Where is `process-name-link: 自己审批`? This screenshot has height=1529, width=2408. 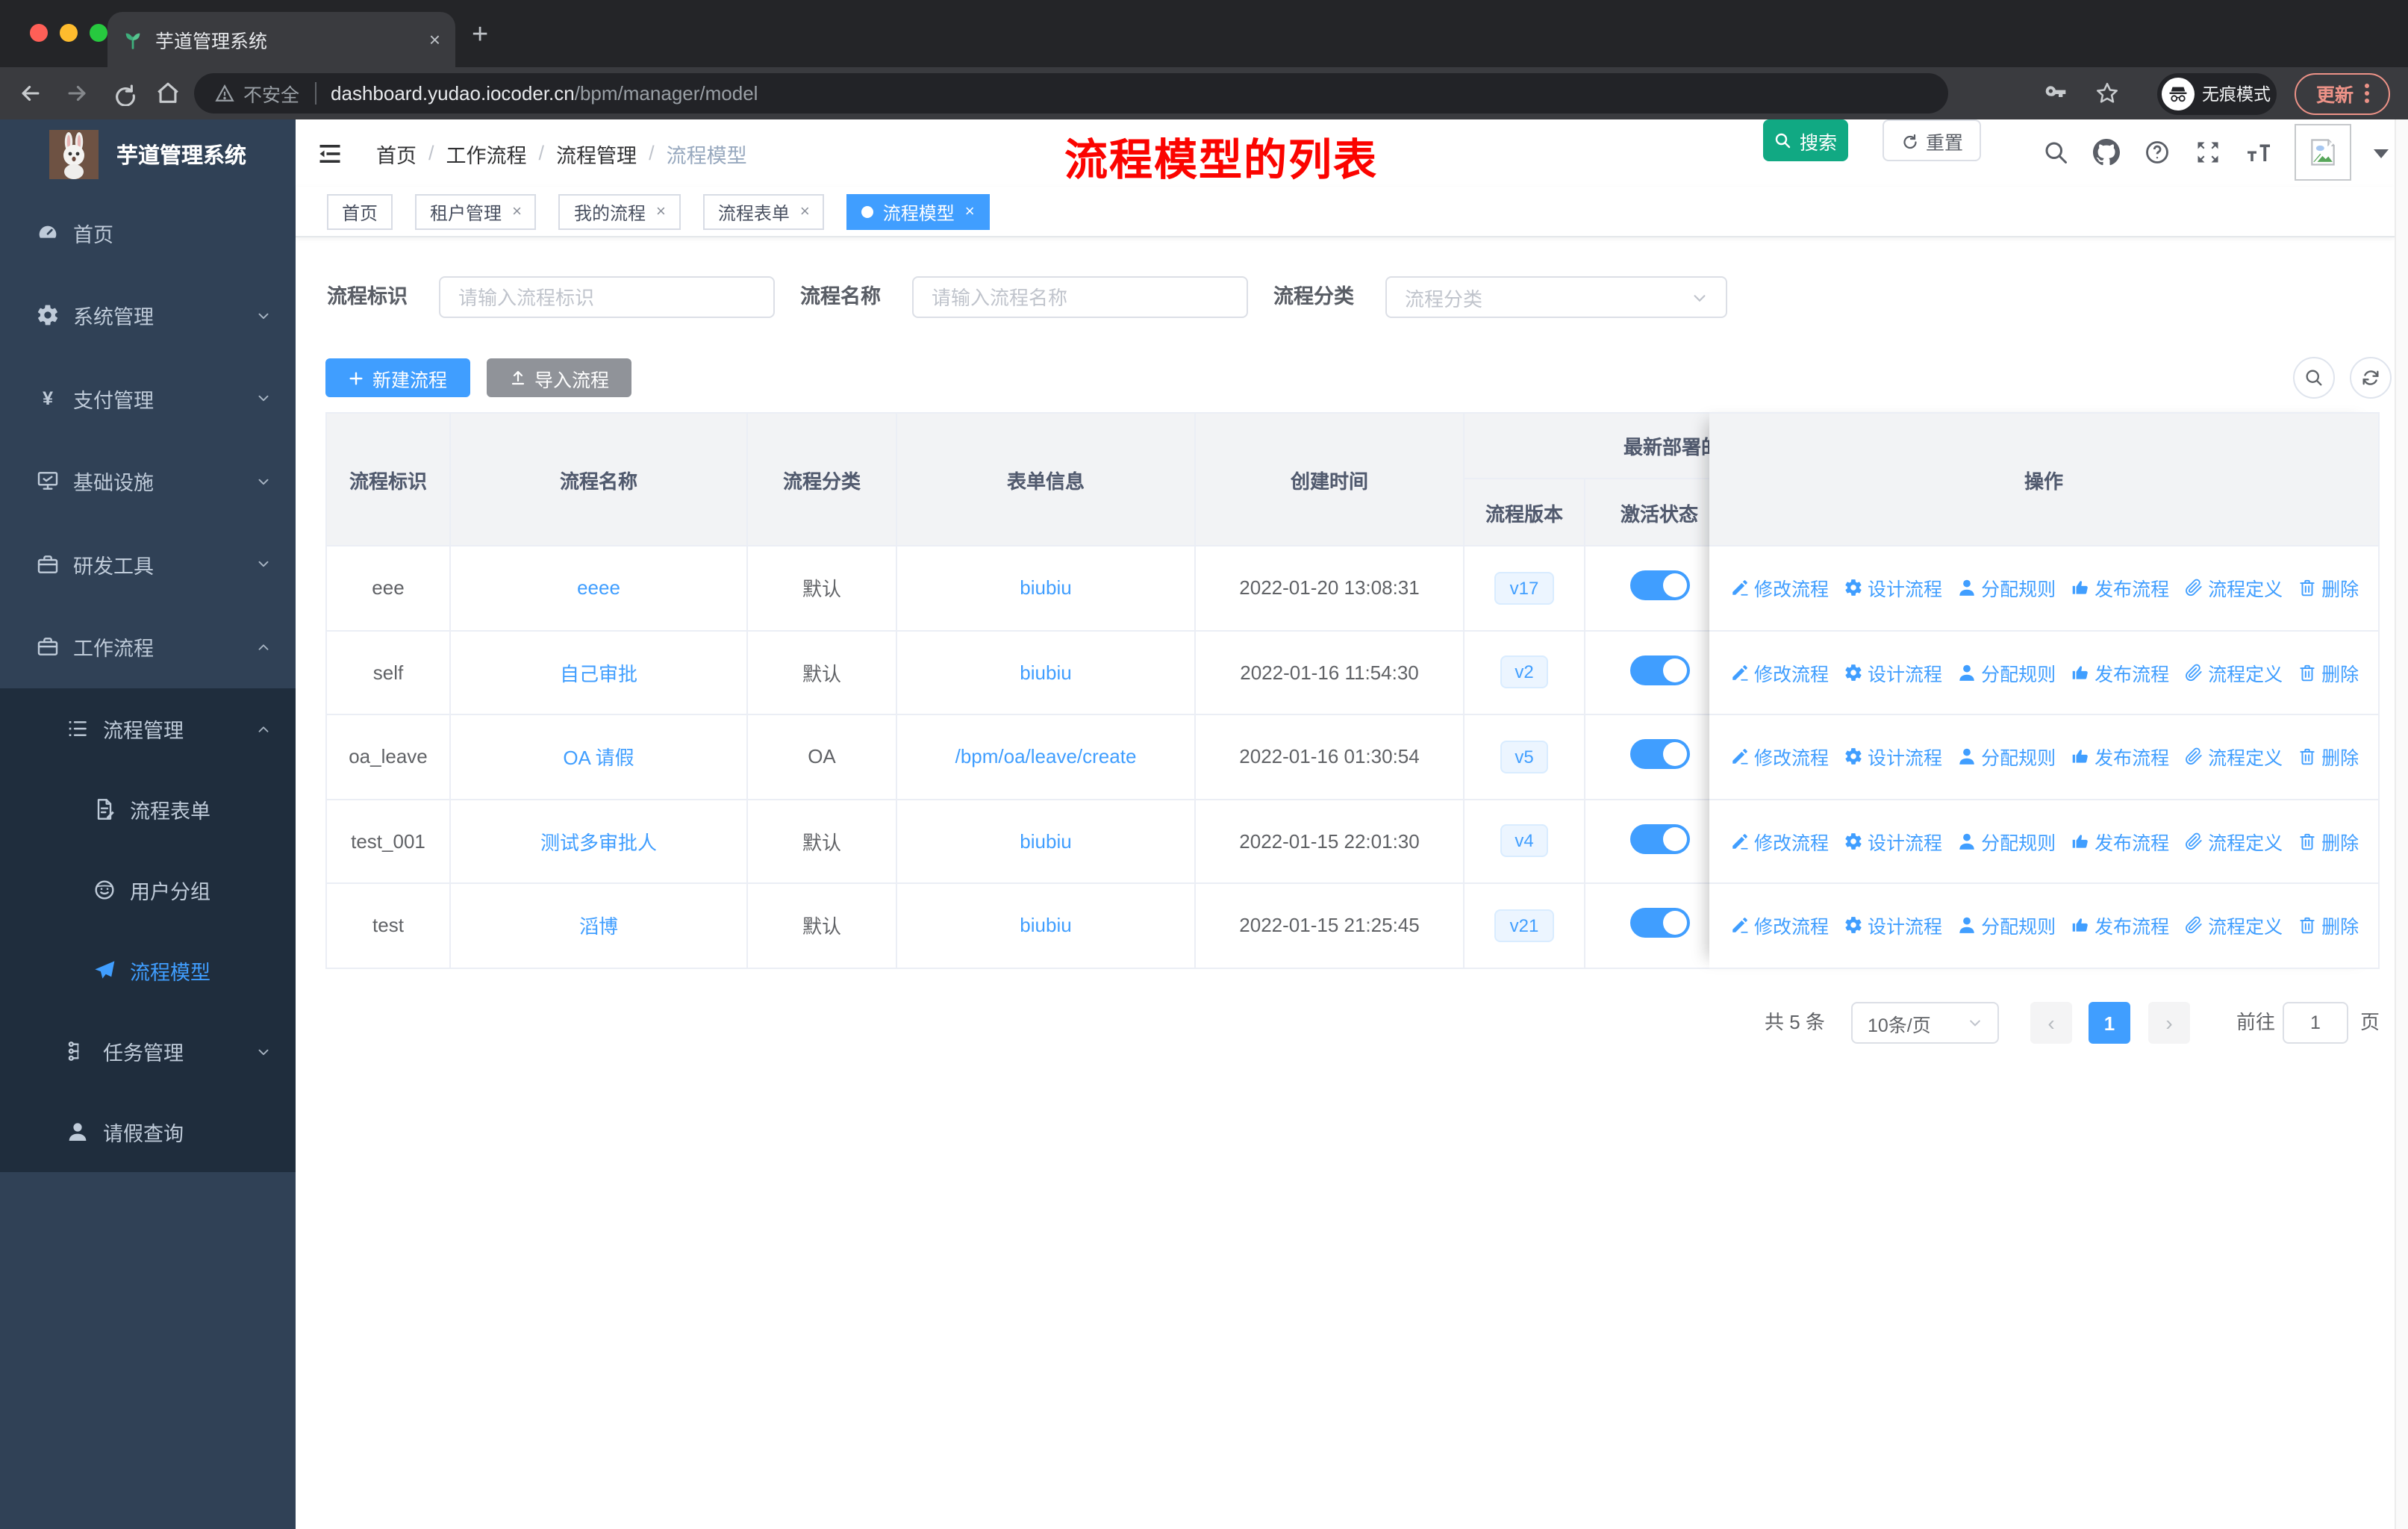 process-name-link: 自己审批 is located at coordinates (598, 674).